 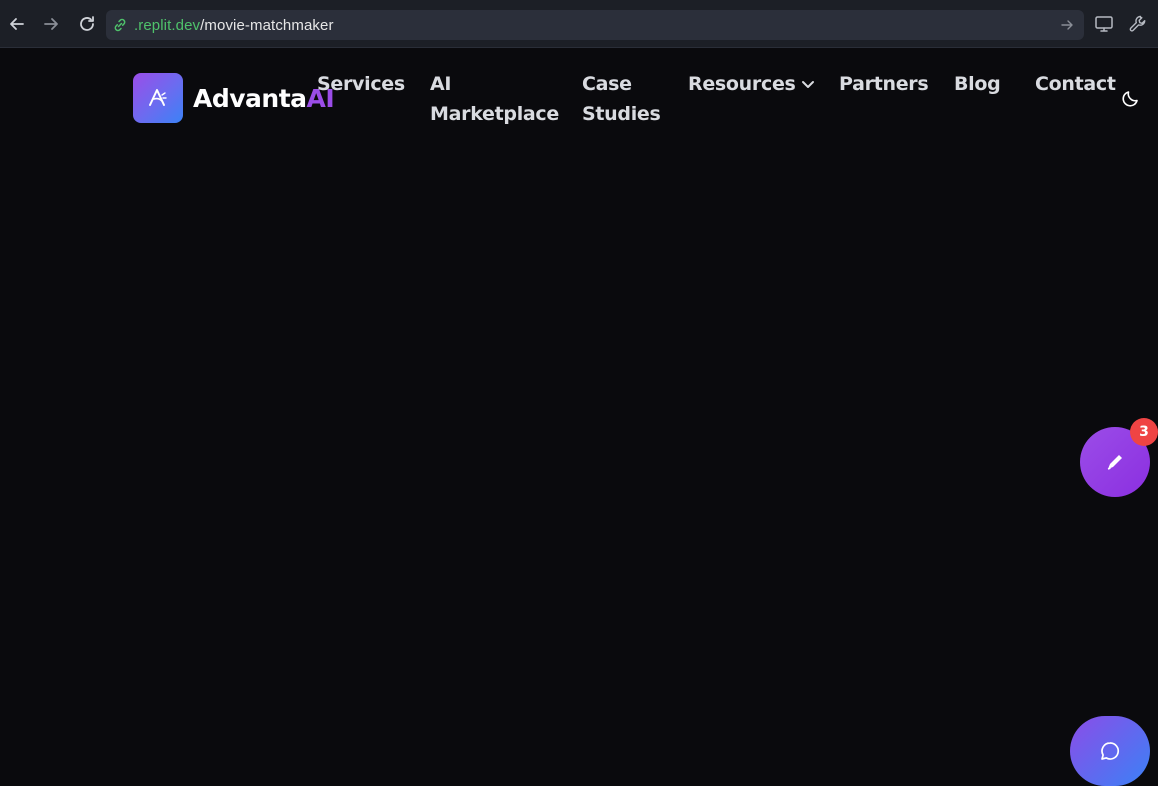 What do you see at coordinates (1104, 24) in the screenshot?
I see `monitor-icon` at bounding box center [1104, 24].